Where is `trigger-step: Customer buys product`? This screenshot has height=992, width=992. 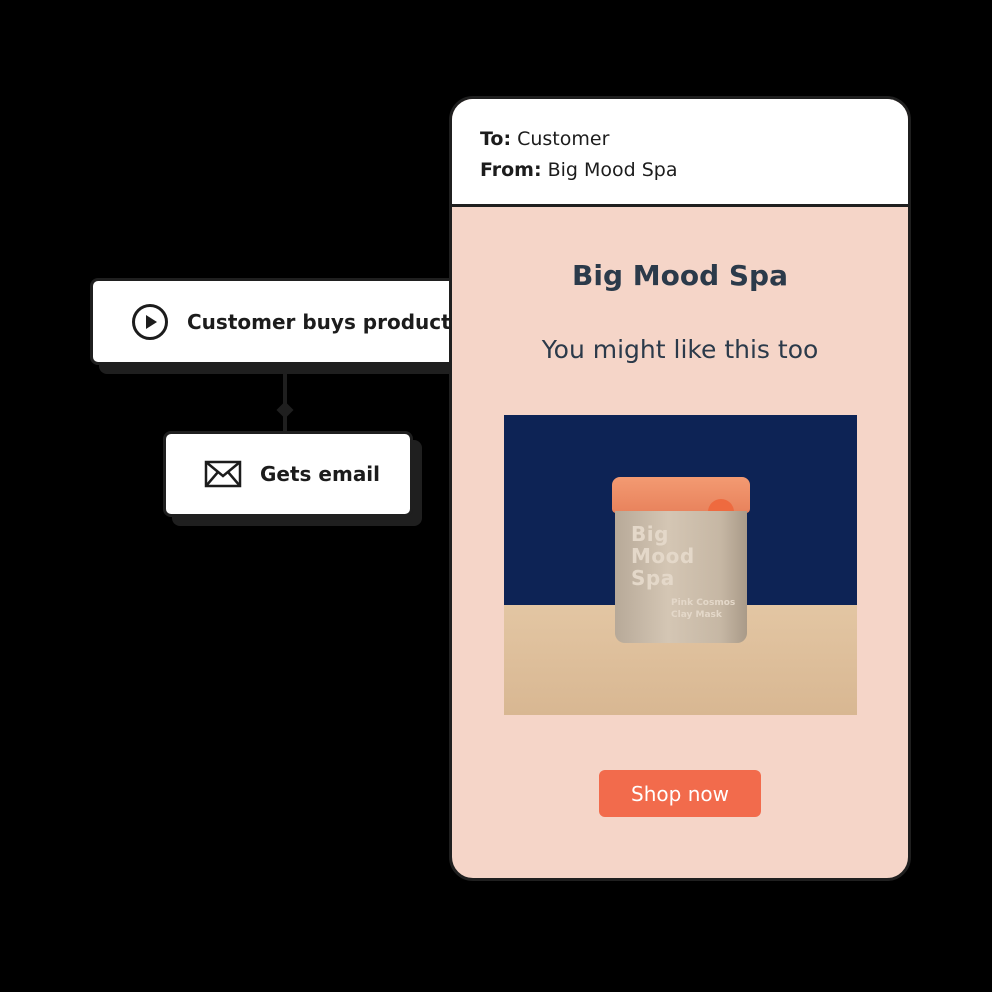
trigger-step: Customer buys product is located at coordinates (286, 321).